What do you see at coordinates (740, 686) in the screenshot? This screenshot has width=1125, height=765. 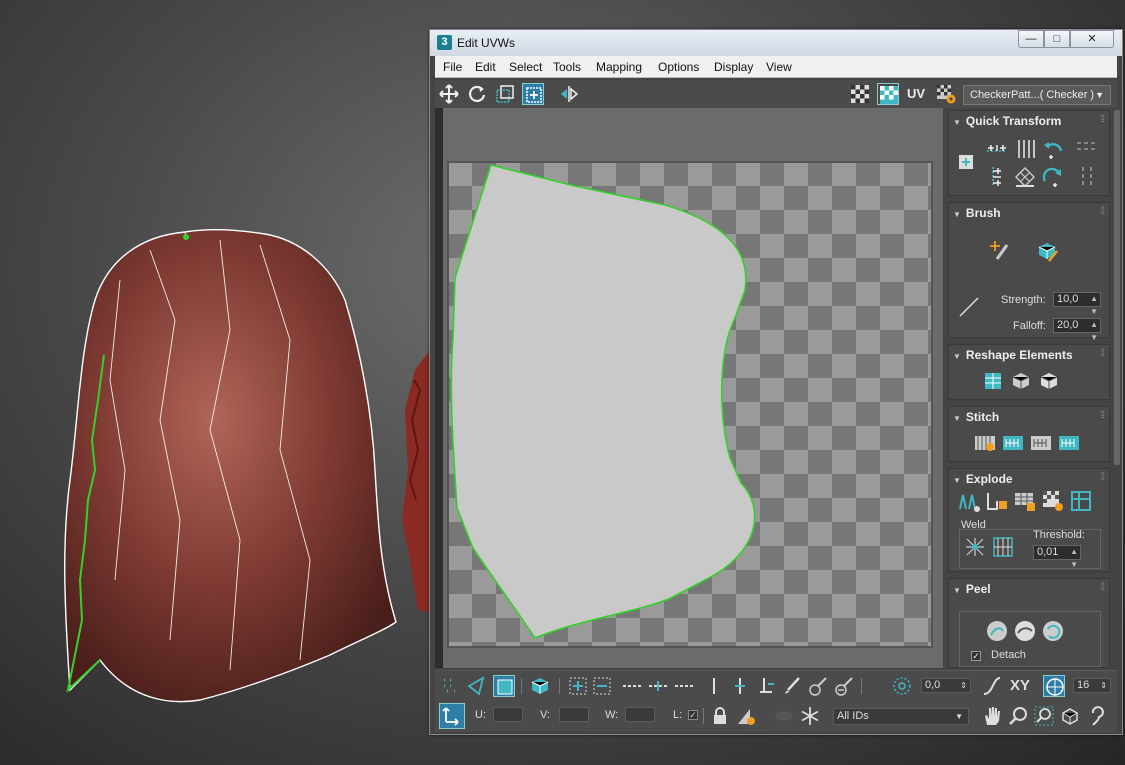 I see `ring-grow-icon` at bounding box center [740, 686].